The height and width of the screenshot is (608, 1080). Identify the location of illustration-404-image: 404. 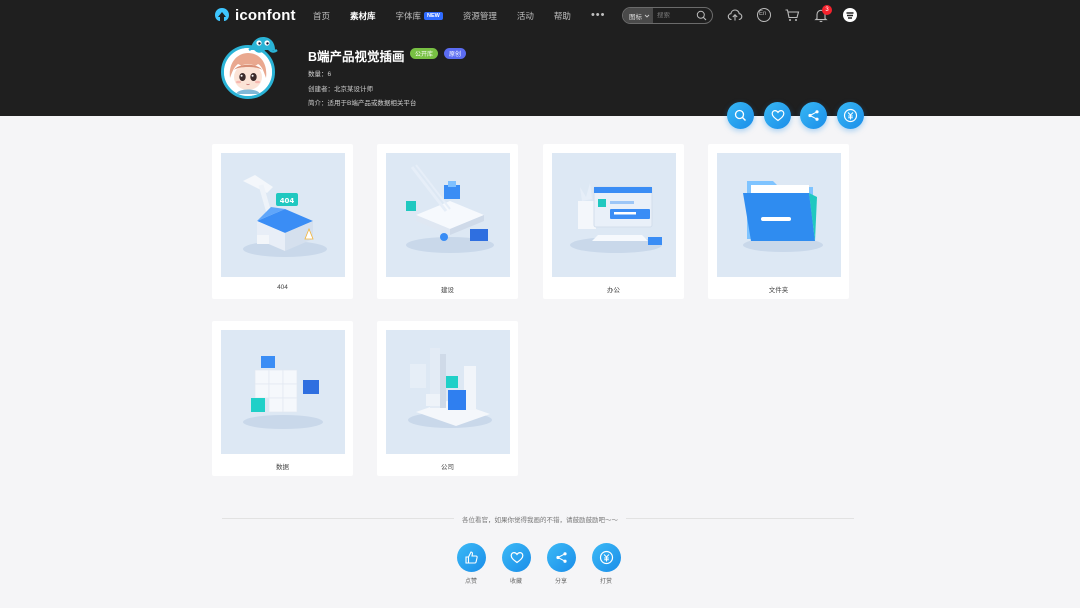
(285, 216).